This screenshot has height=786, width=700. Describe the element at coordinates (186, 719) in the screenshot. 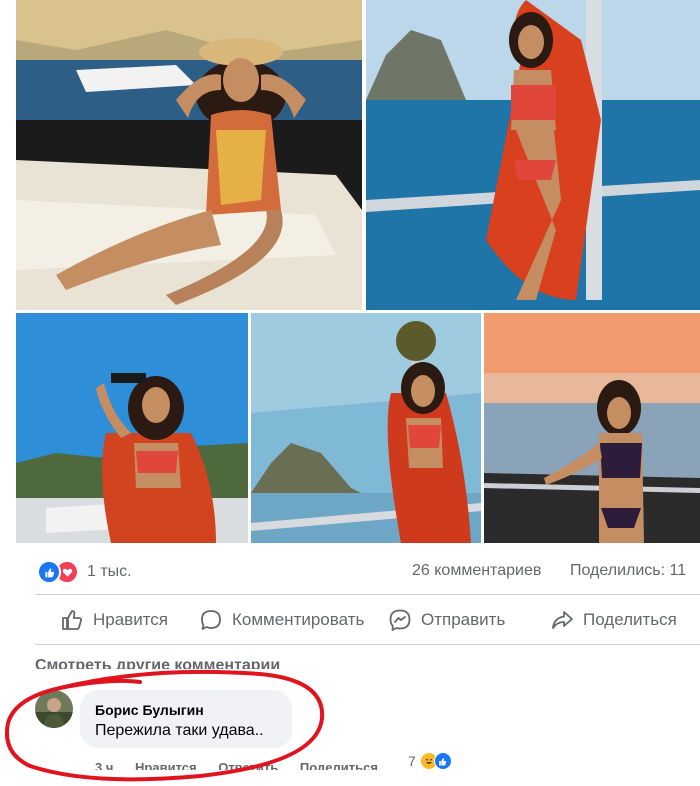

I see `comment-bubble: Борис Булыгин Пережила таки удава..` at that location.